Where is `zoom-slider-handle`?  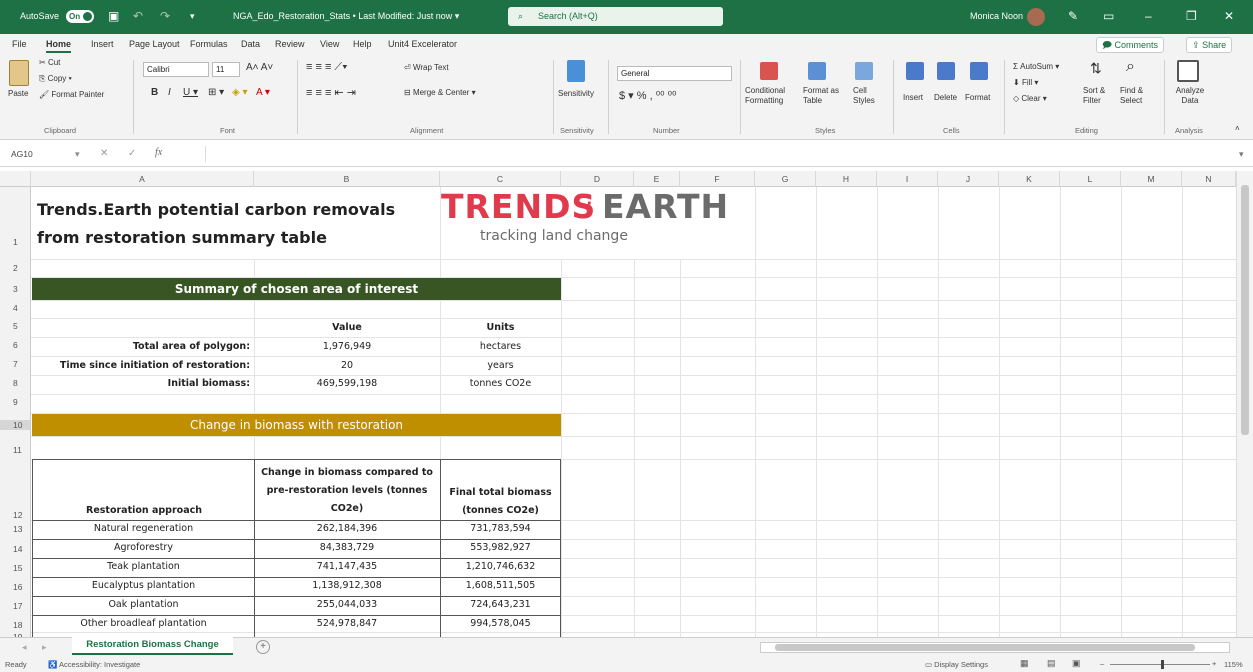 zoom-slider-handle is located at coordinates (1162, 664).